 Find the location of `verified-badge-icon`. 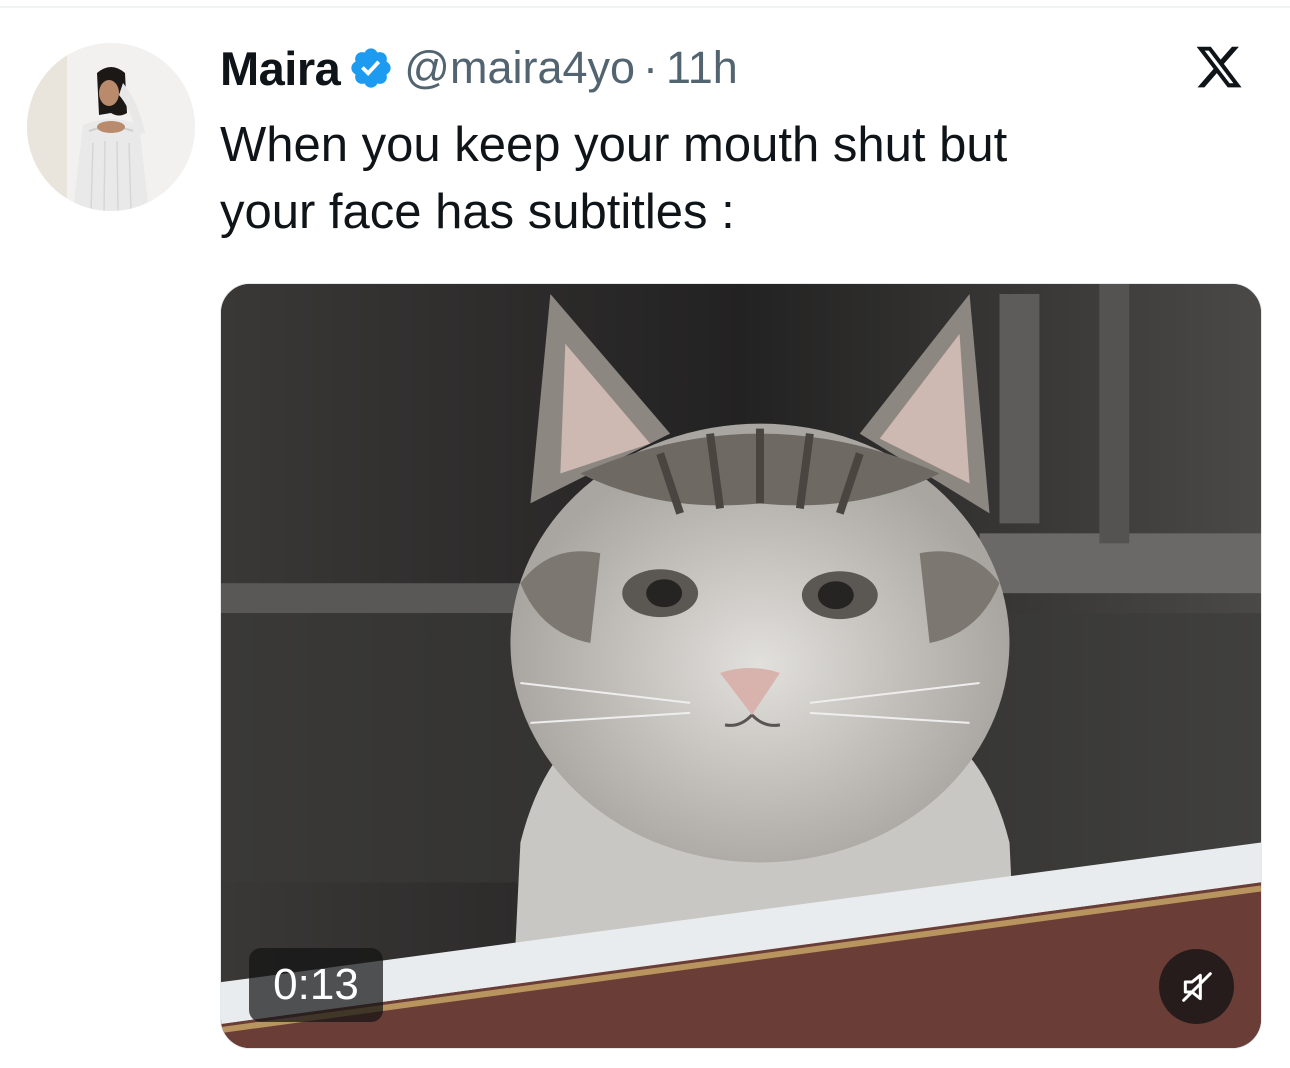

verified-badge-icon is located at coordinates (371, 68).